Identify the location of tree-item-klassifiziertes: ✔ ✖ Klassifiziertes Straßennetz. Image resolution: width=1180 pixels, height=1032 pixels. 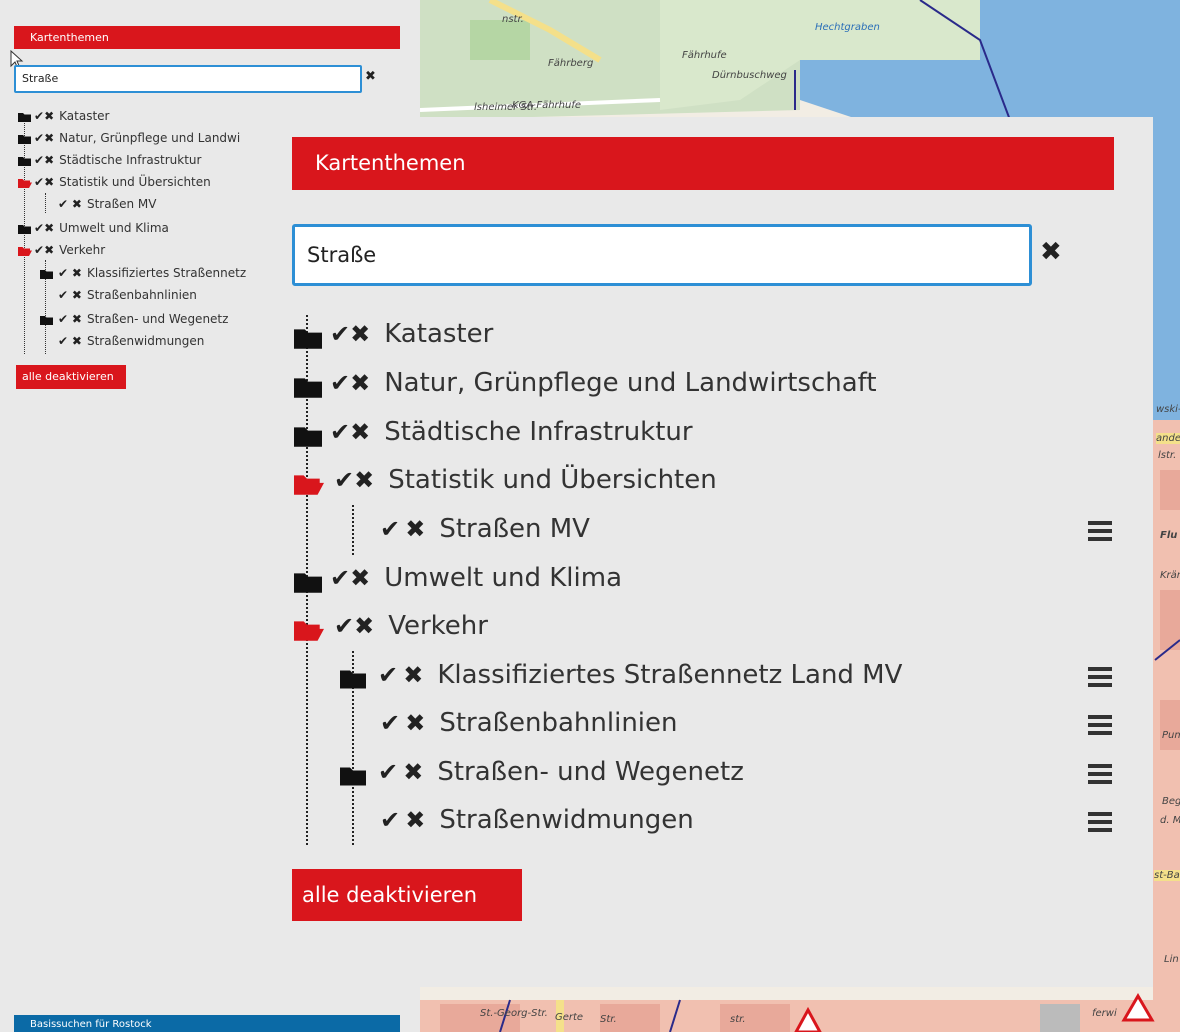
(143, 273).